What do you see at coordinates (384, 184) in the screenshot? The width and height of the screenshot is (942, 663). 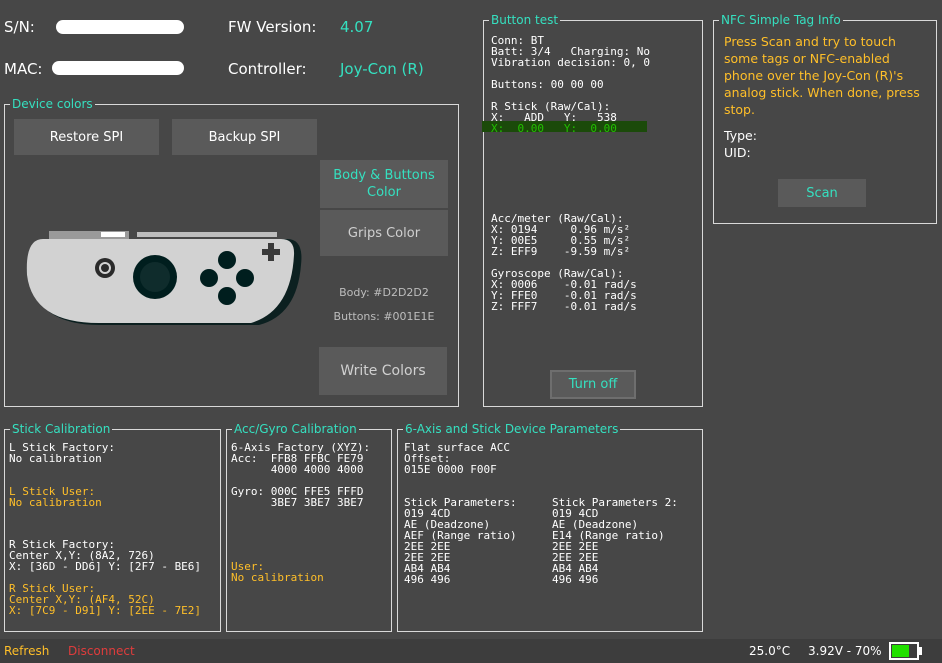 I see `body-buttons-color-button: Body & Buttons Color` at bounding box center [384, 184].